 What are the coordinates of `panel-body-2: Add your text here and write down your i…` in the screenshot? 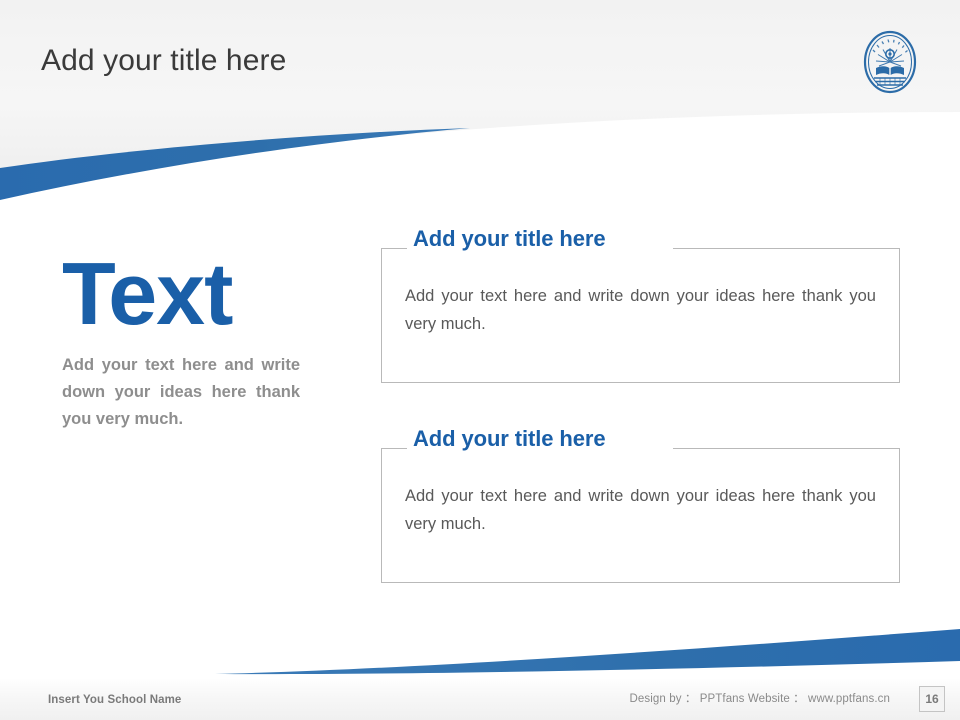 It's located at (640, 510).